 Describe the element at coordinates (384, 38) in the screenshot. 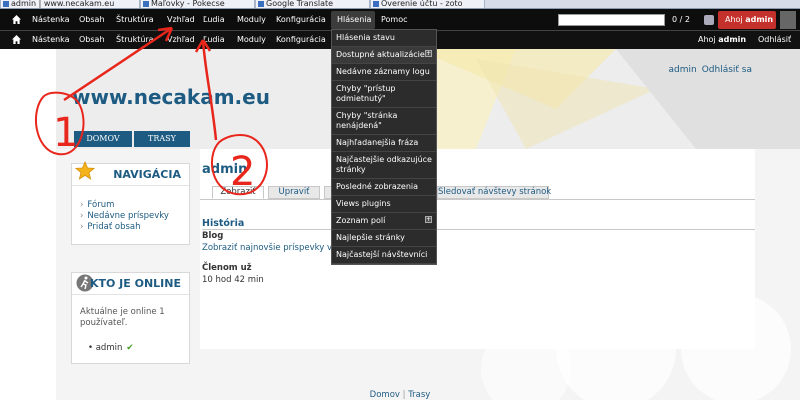

I see `menu-item-status-report: Hlásenia stavu` at that location.